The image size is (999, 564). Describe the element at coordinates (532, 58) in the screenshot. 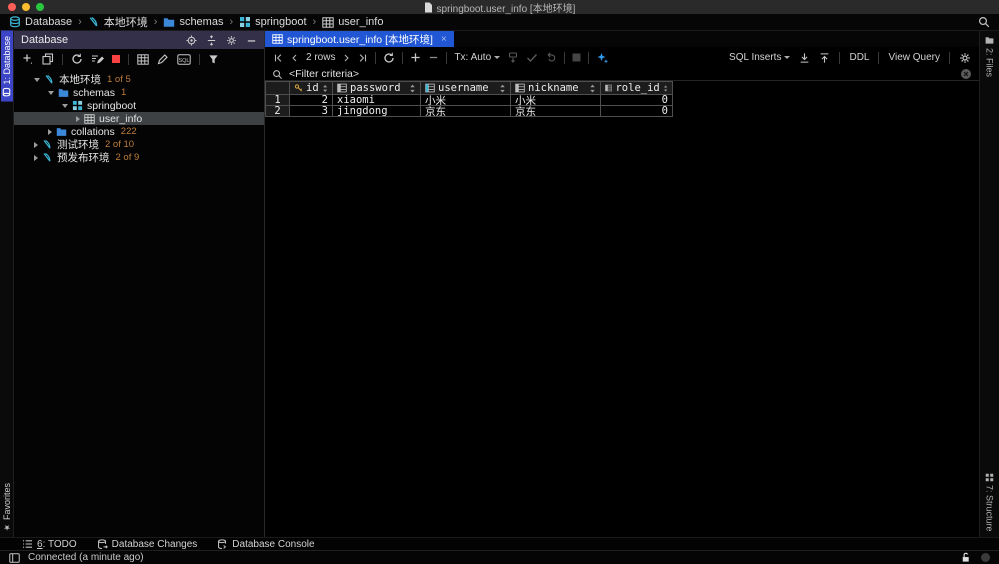

I see `commit-check-icon` at that location.